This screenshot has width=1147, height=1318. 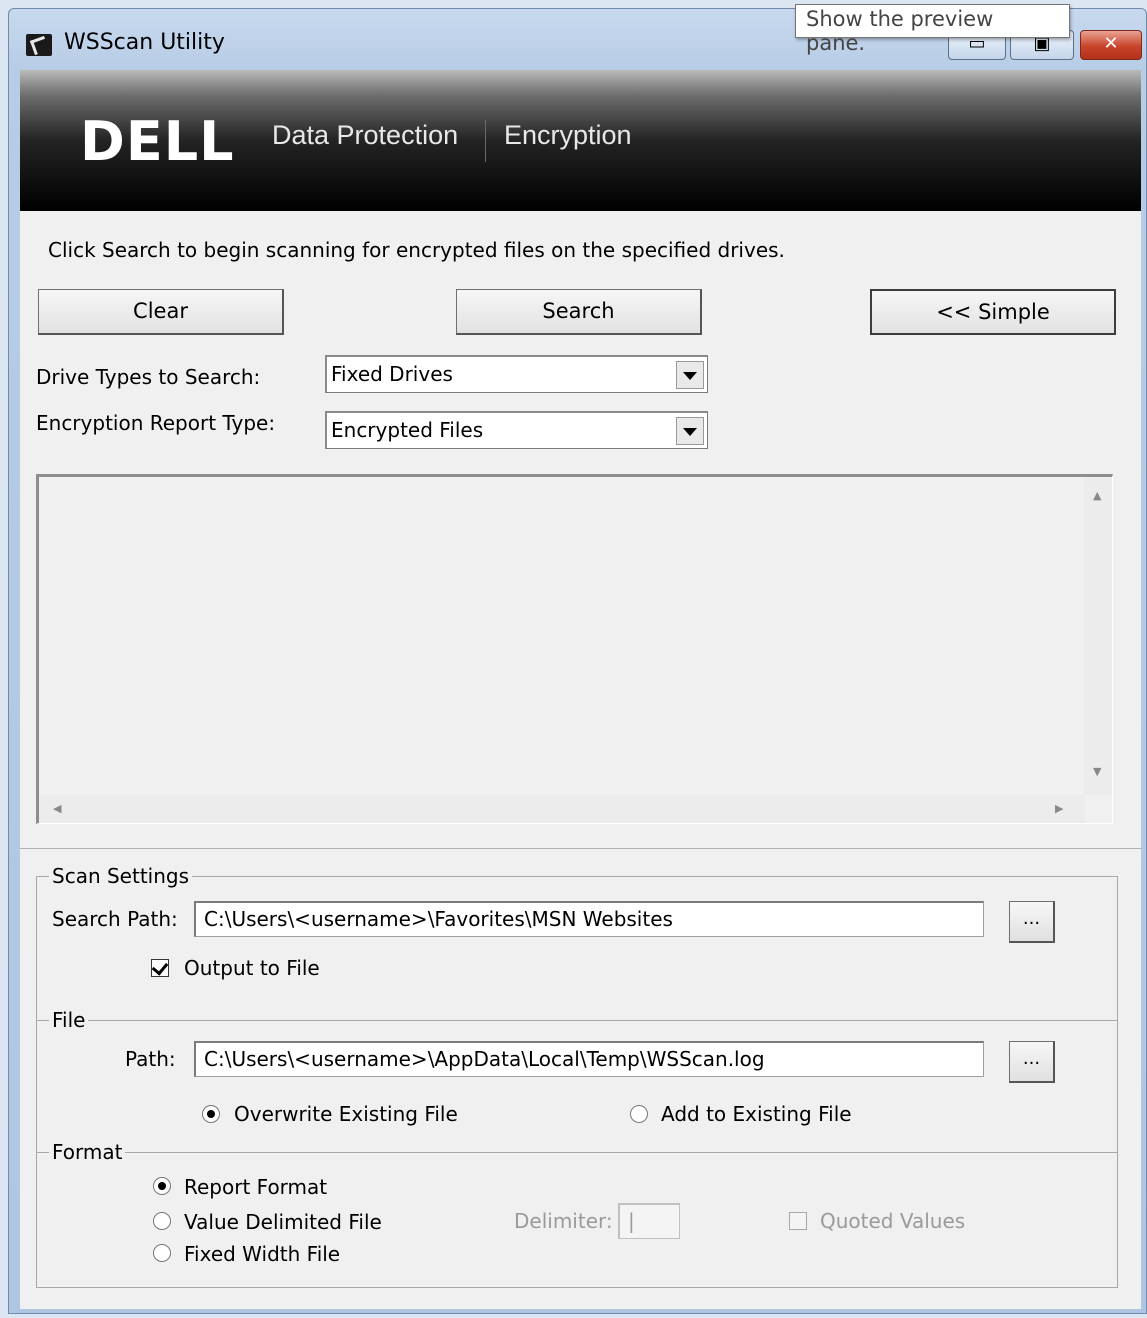 What do you see at coordinates (262, 1254) in the screenshot?
I see `fixed-width-label: Fixed Width File` at bounding box center [262, 1254].